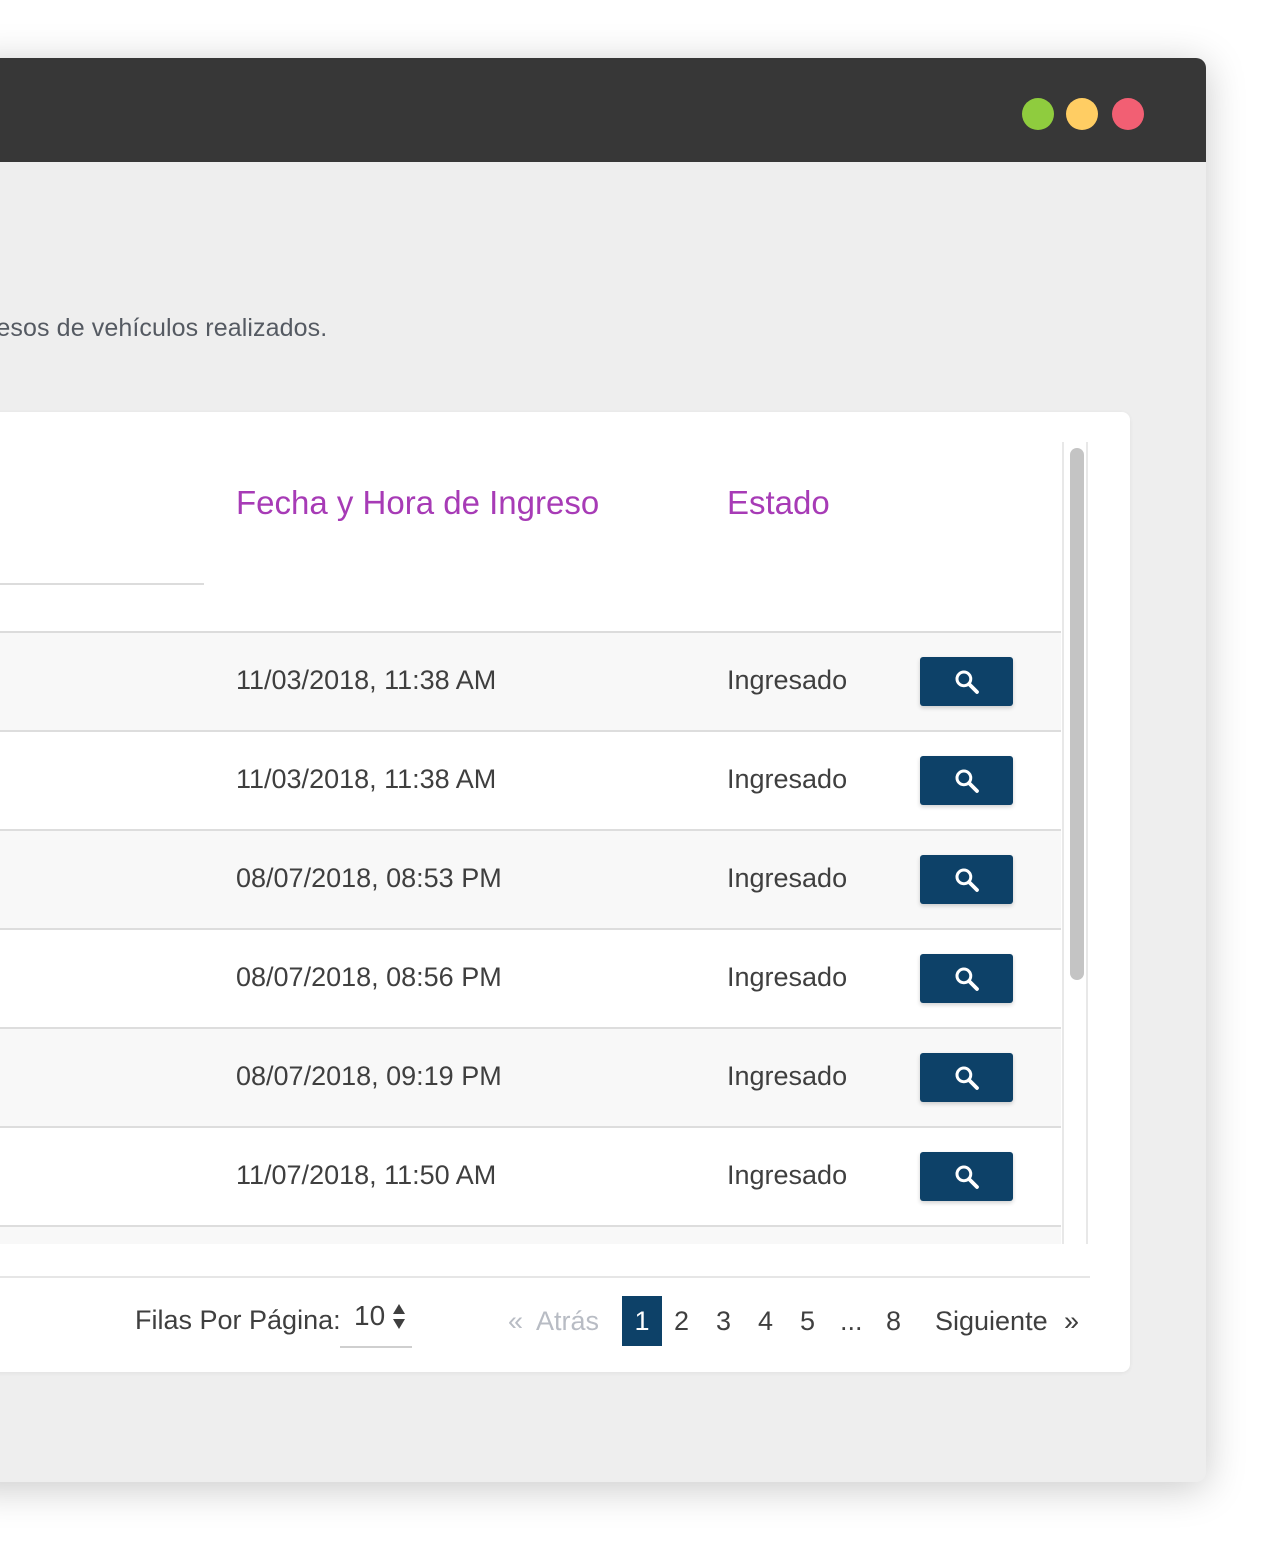 This screenshot has width=1274, height=1554. What do you see at coordinates (366, 1175) in the screenshot?
I see `cell-fecha: 11/07/2018, 11:50 AM` at bounding box center [366, 1175].